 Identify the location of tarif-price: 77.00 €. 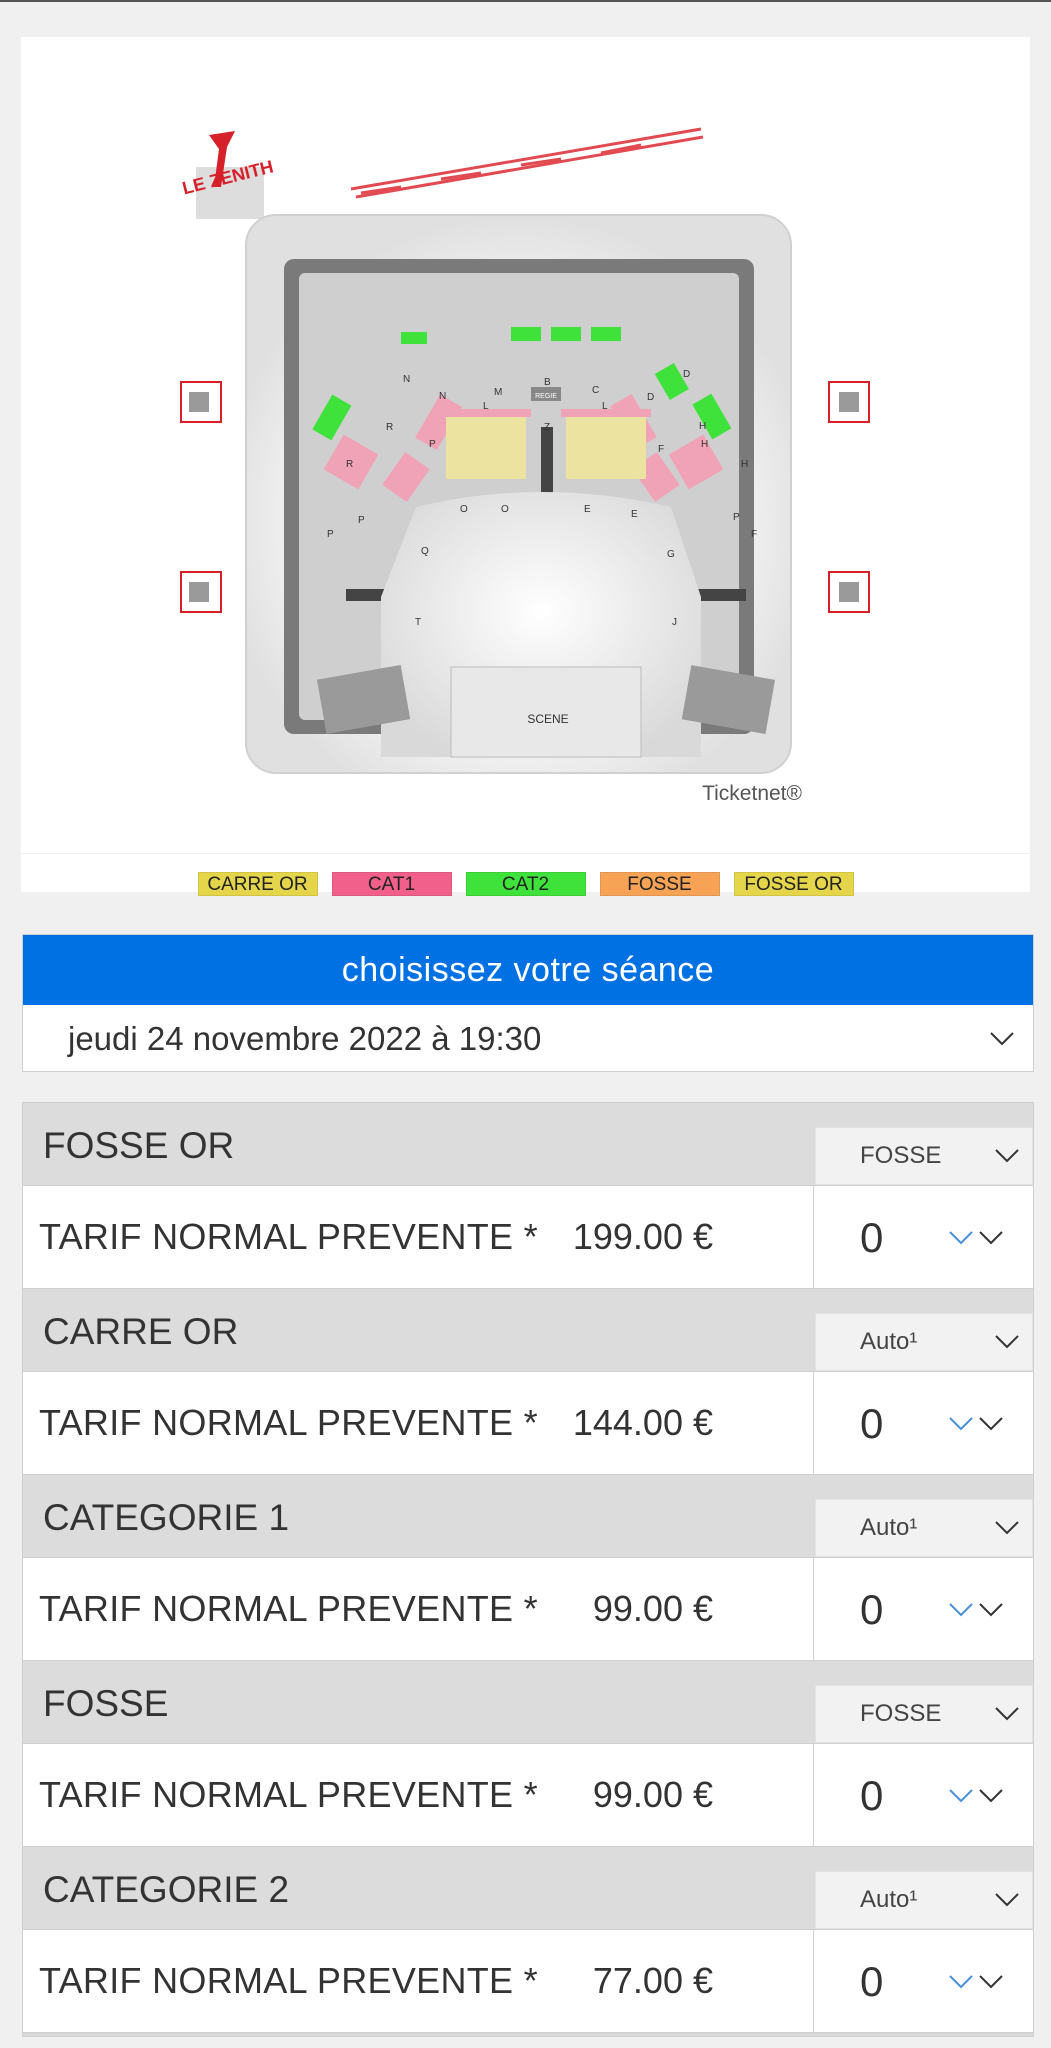
(652, 1980).